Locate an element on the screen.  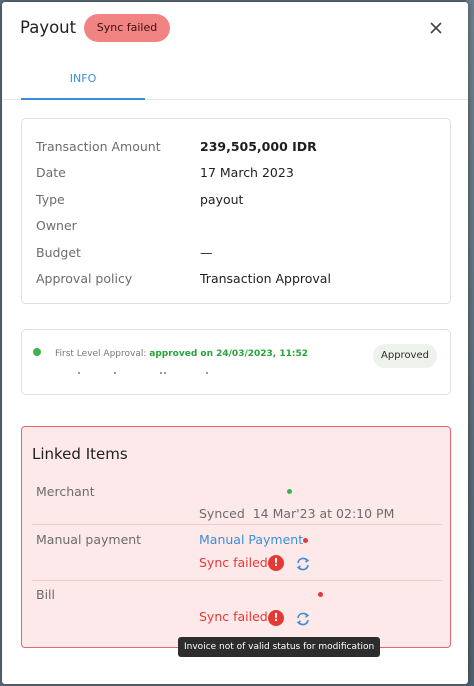
approval-status-text: approved on 24/03/2023, 11:52 is located at coordinates (228, 354).